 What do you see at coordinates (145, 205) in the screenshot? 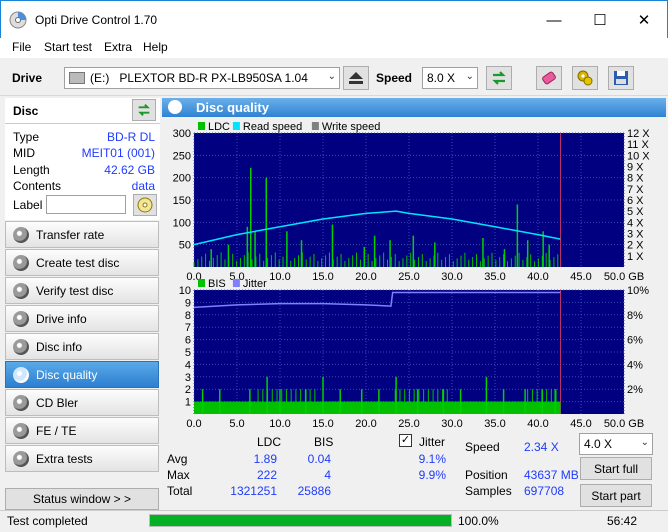
I see `disc-label-apply-button` at bounding box center [145, 205].